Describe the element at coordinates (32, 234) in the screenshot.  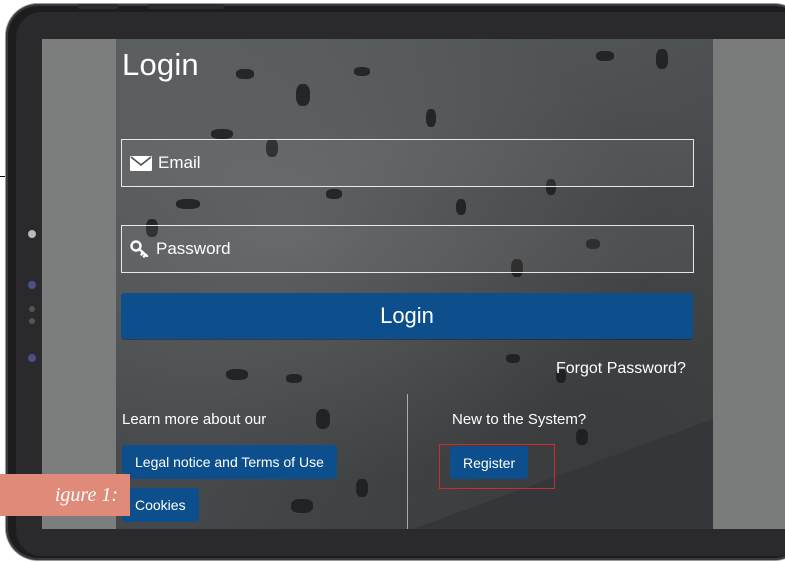
I see `camera-icon` at that location.